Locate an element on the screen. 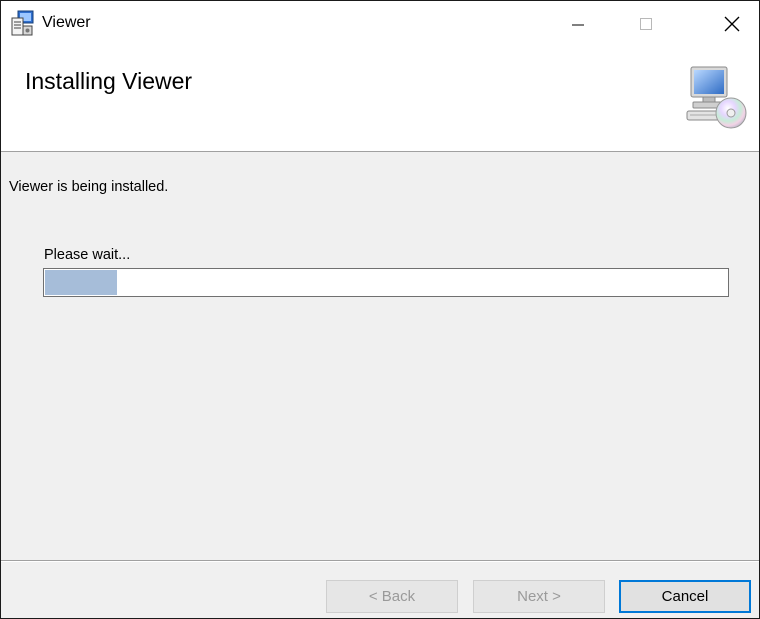  window-title: Viewer is located at coordinates (66, 22).